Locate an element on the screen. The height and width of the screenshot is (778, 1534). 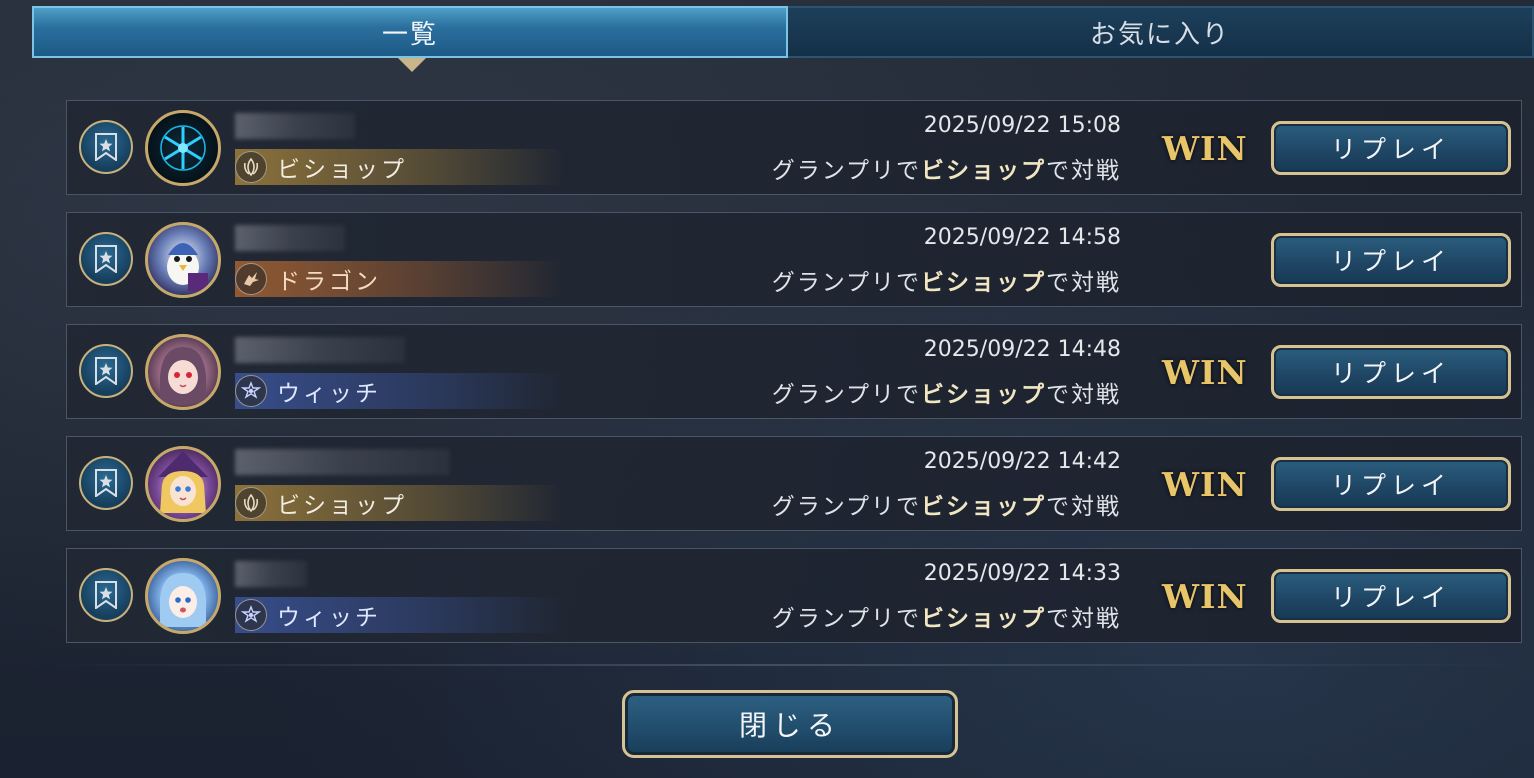
red-eyed-girl-icon is located at coordinates (183, 375).